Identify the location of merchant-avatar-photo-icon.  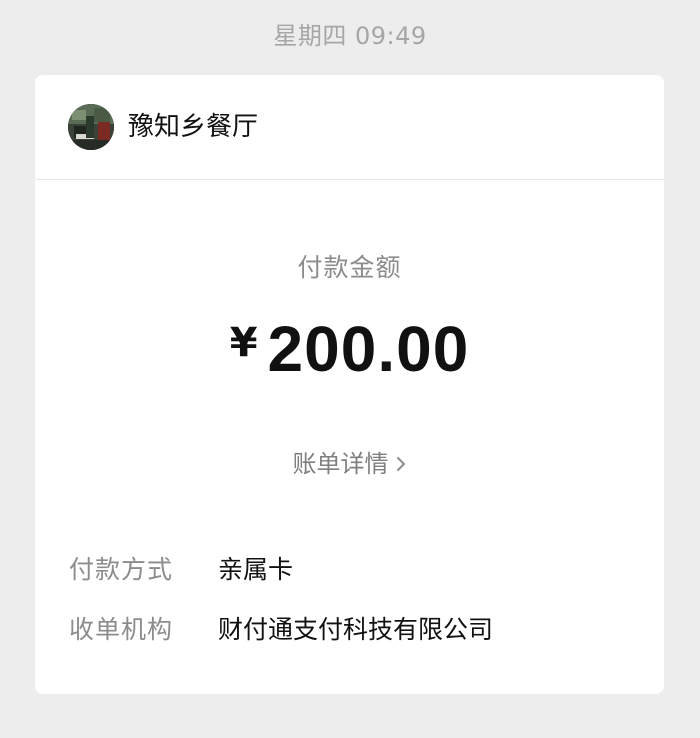
(91, 127).